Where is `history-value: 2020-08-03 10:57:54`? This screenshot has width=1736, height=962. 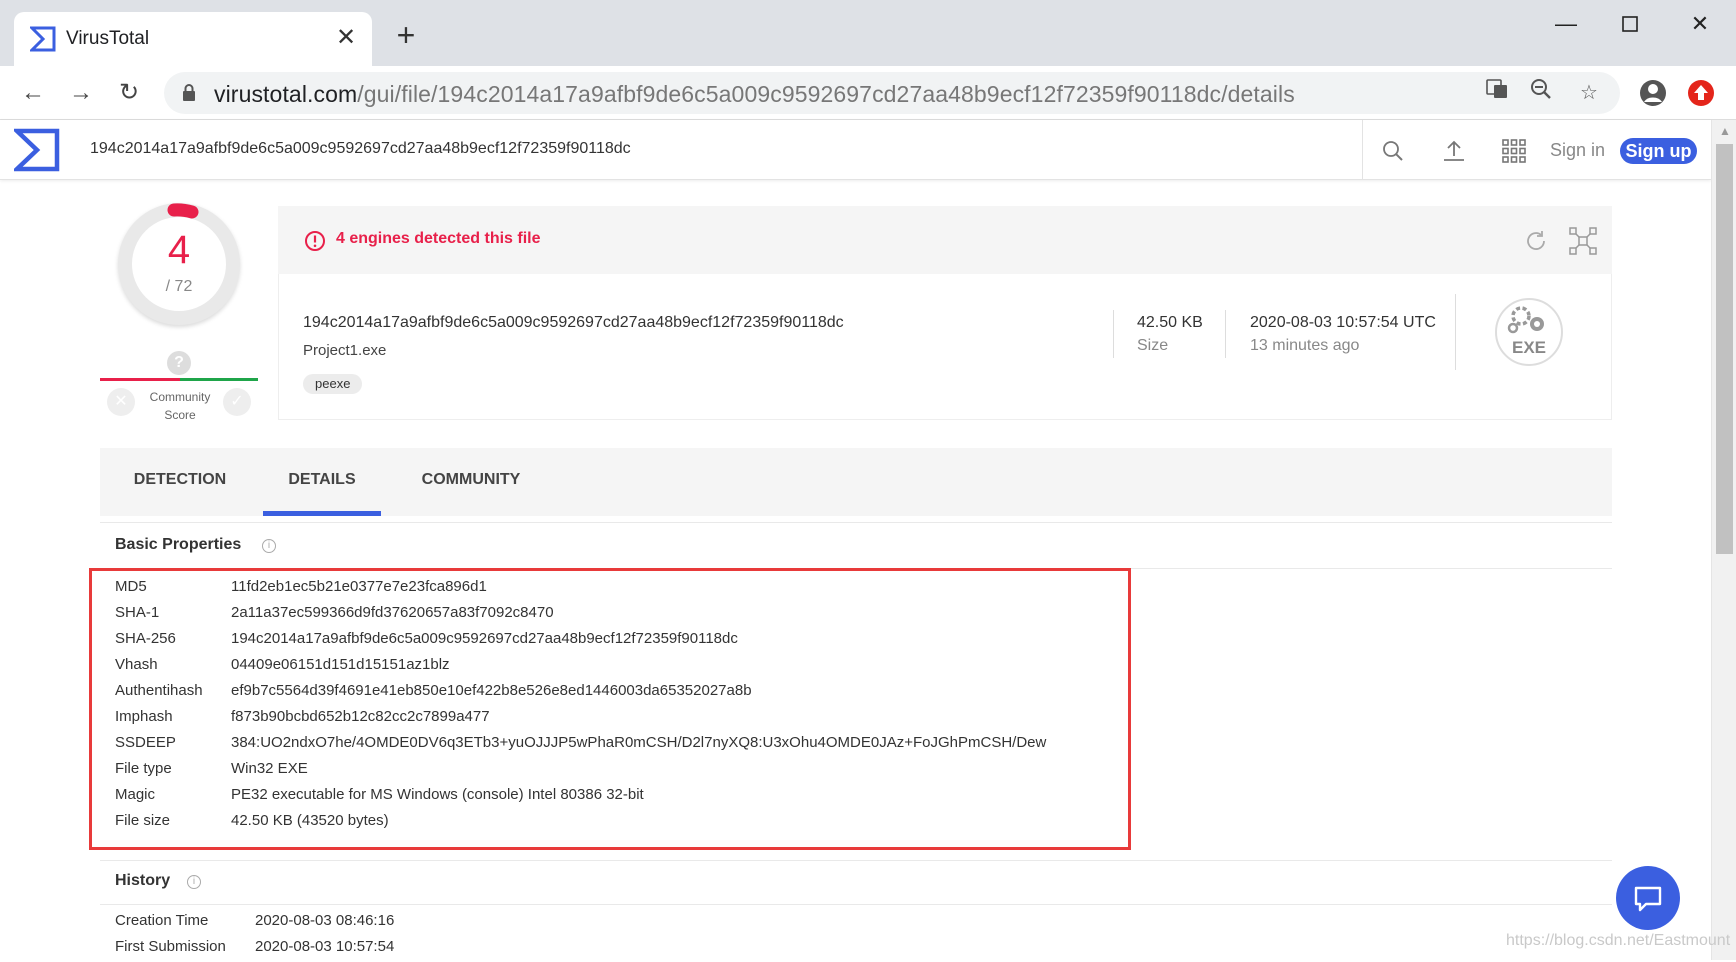 history-value: 2020-08-03 10:57:54 is located at coordinates (325, 946).